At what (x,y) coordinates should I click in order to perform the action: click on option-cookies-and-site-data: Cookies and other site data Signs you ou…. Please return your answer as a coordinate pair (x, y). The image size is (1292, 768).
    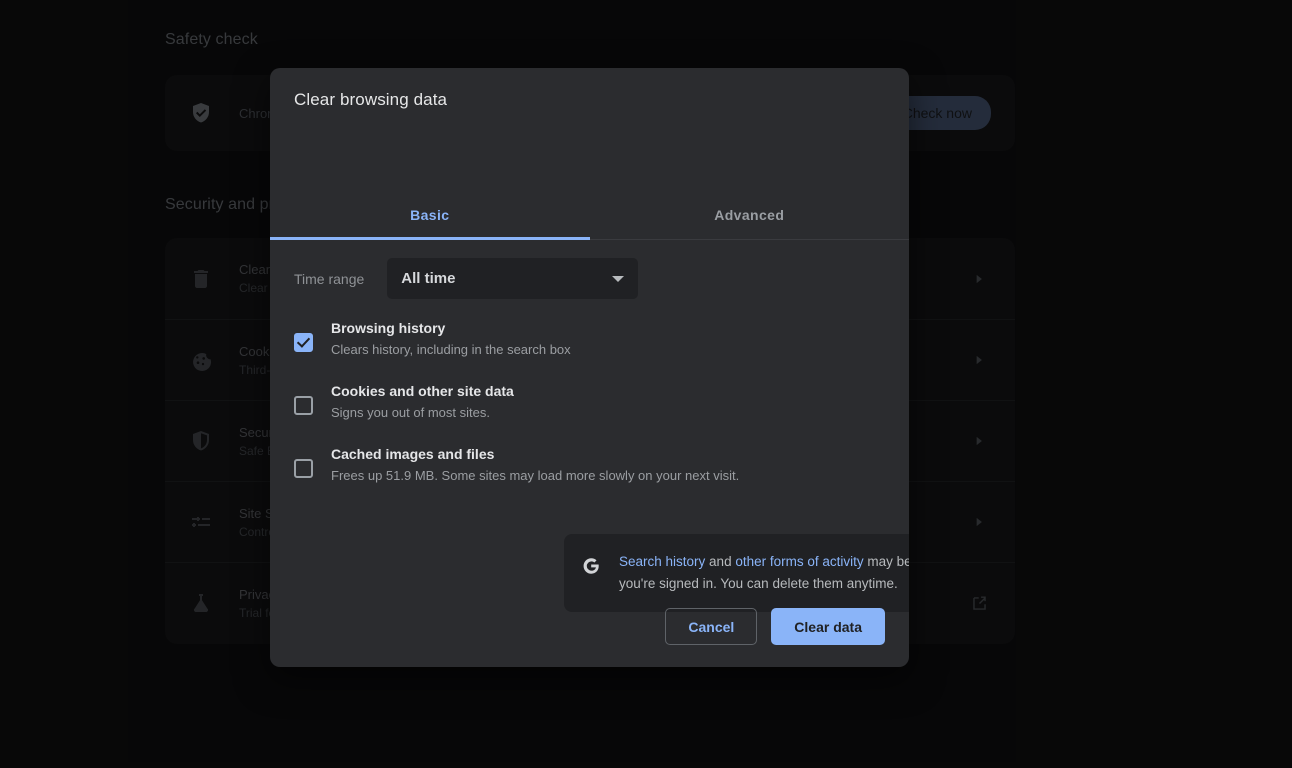
    Looking at the image, I should click on (589, 401).